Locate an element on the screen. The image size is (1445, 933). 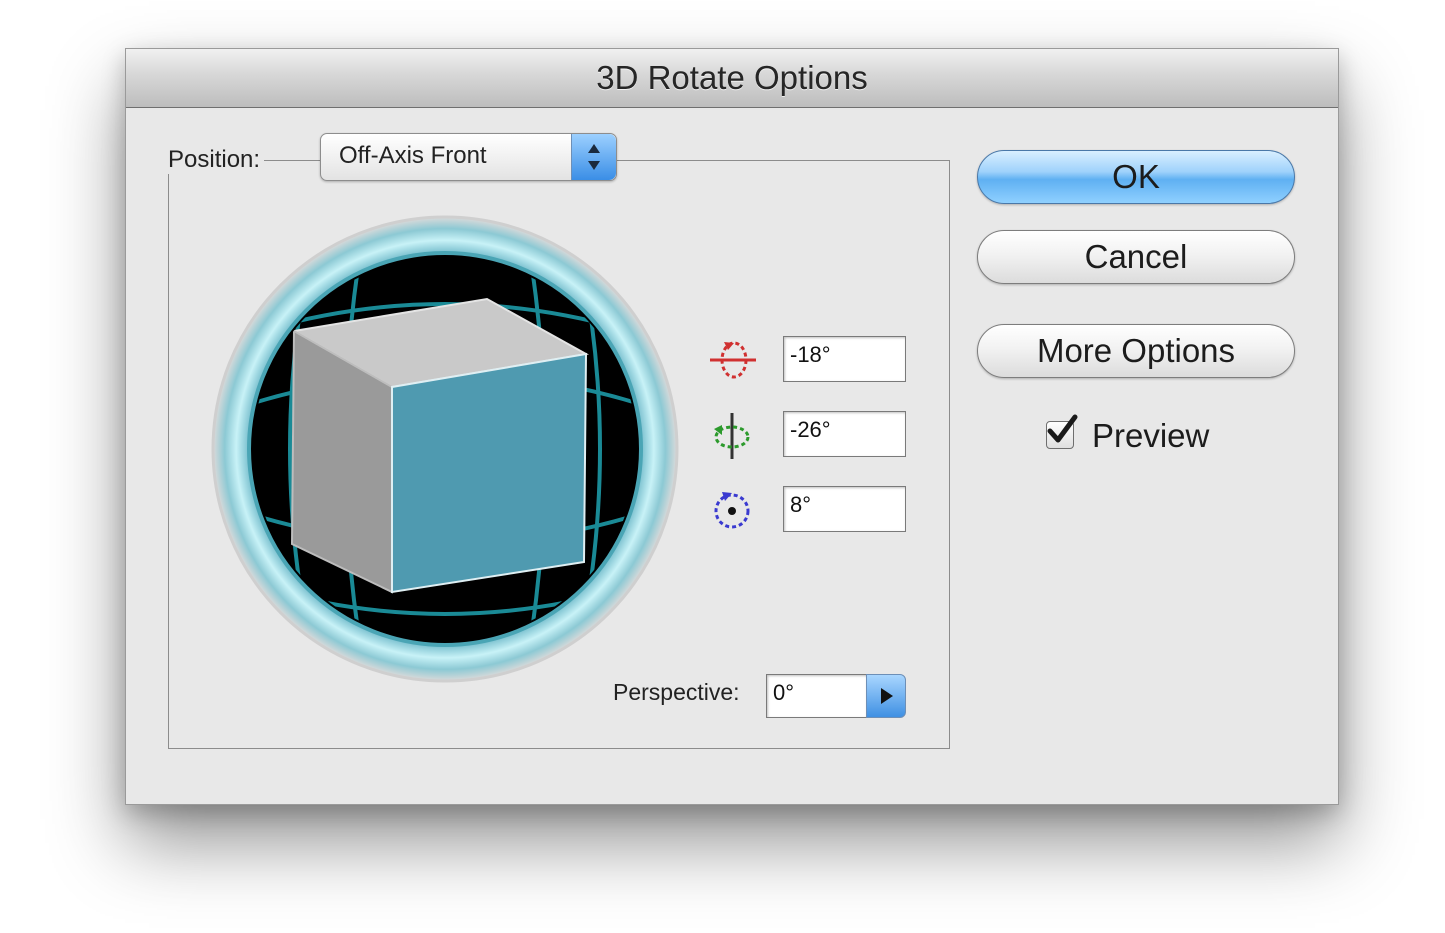
cancel-button: Cancel is located at coordinates (1136, 257).